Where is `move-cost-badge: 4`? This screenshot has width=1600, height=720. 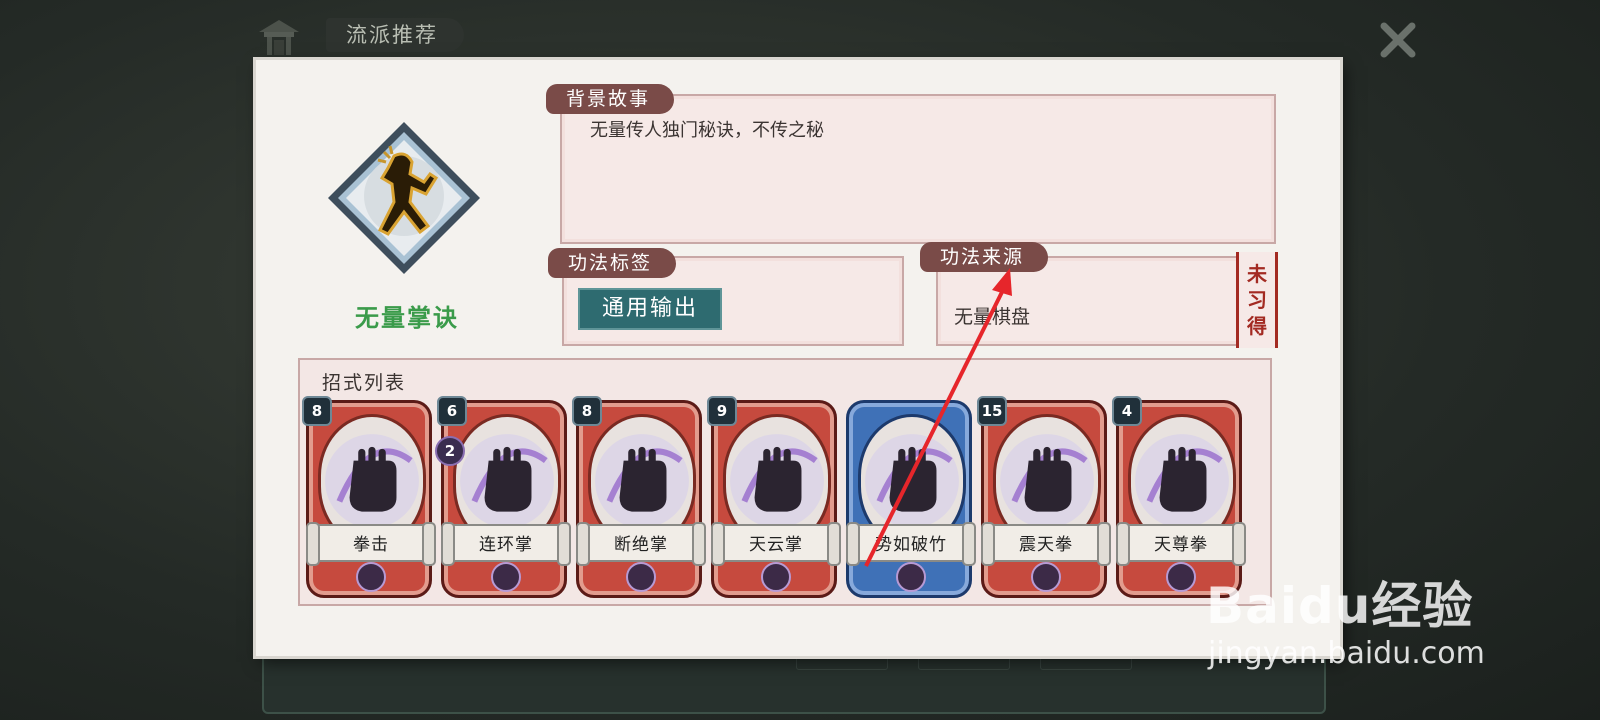
move-cost-badge: 4 is located at coordinates (1127, 411).